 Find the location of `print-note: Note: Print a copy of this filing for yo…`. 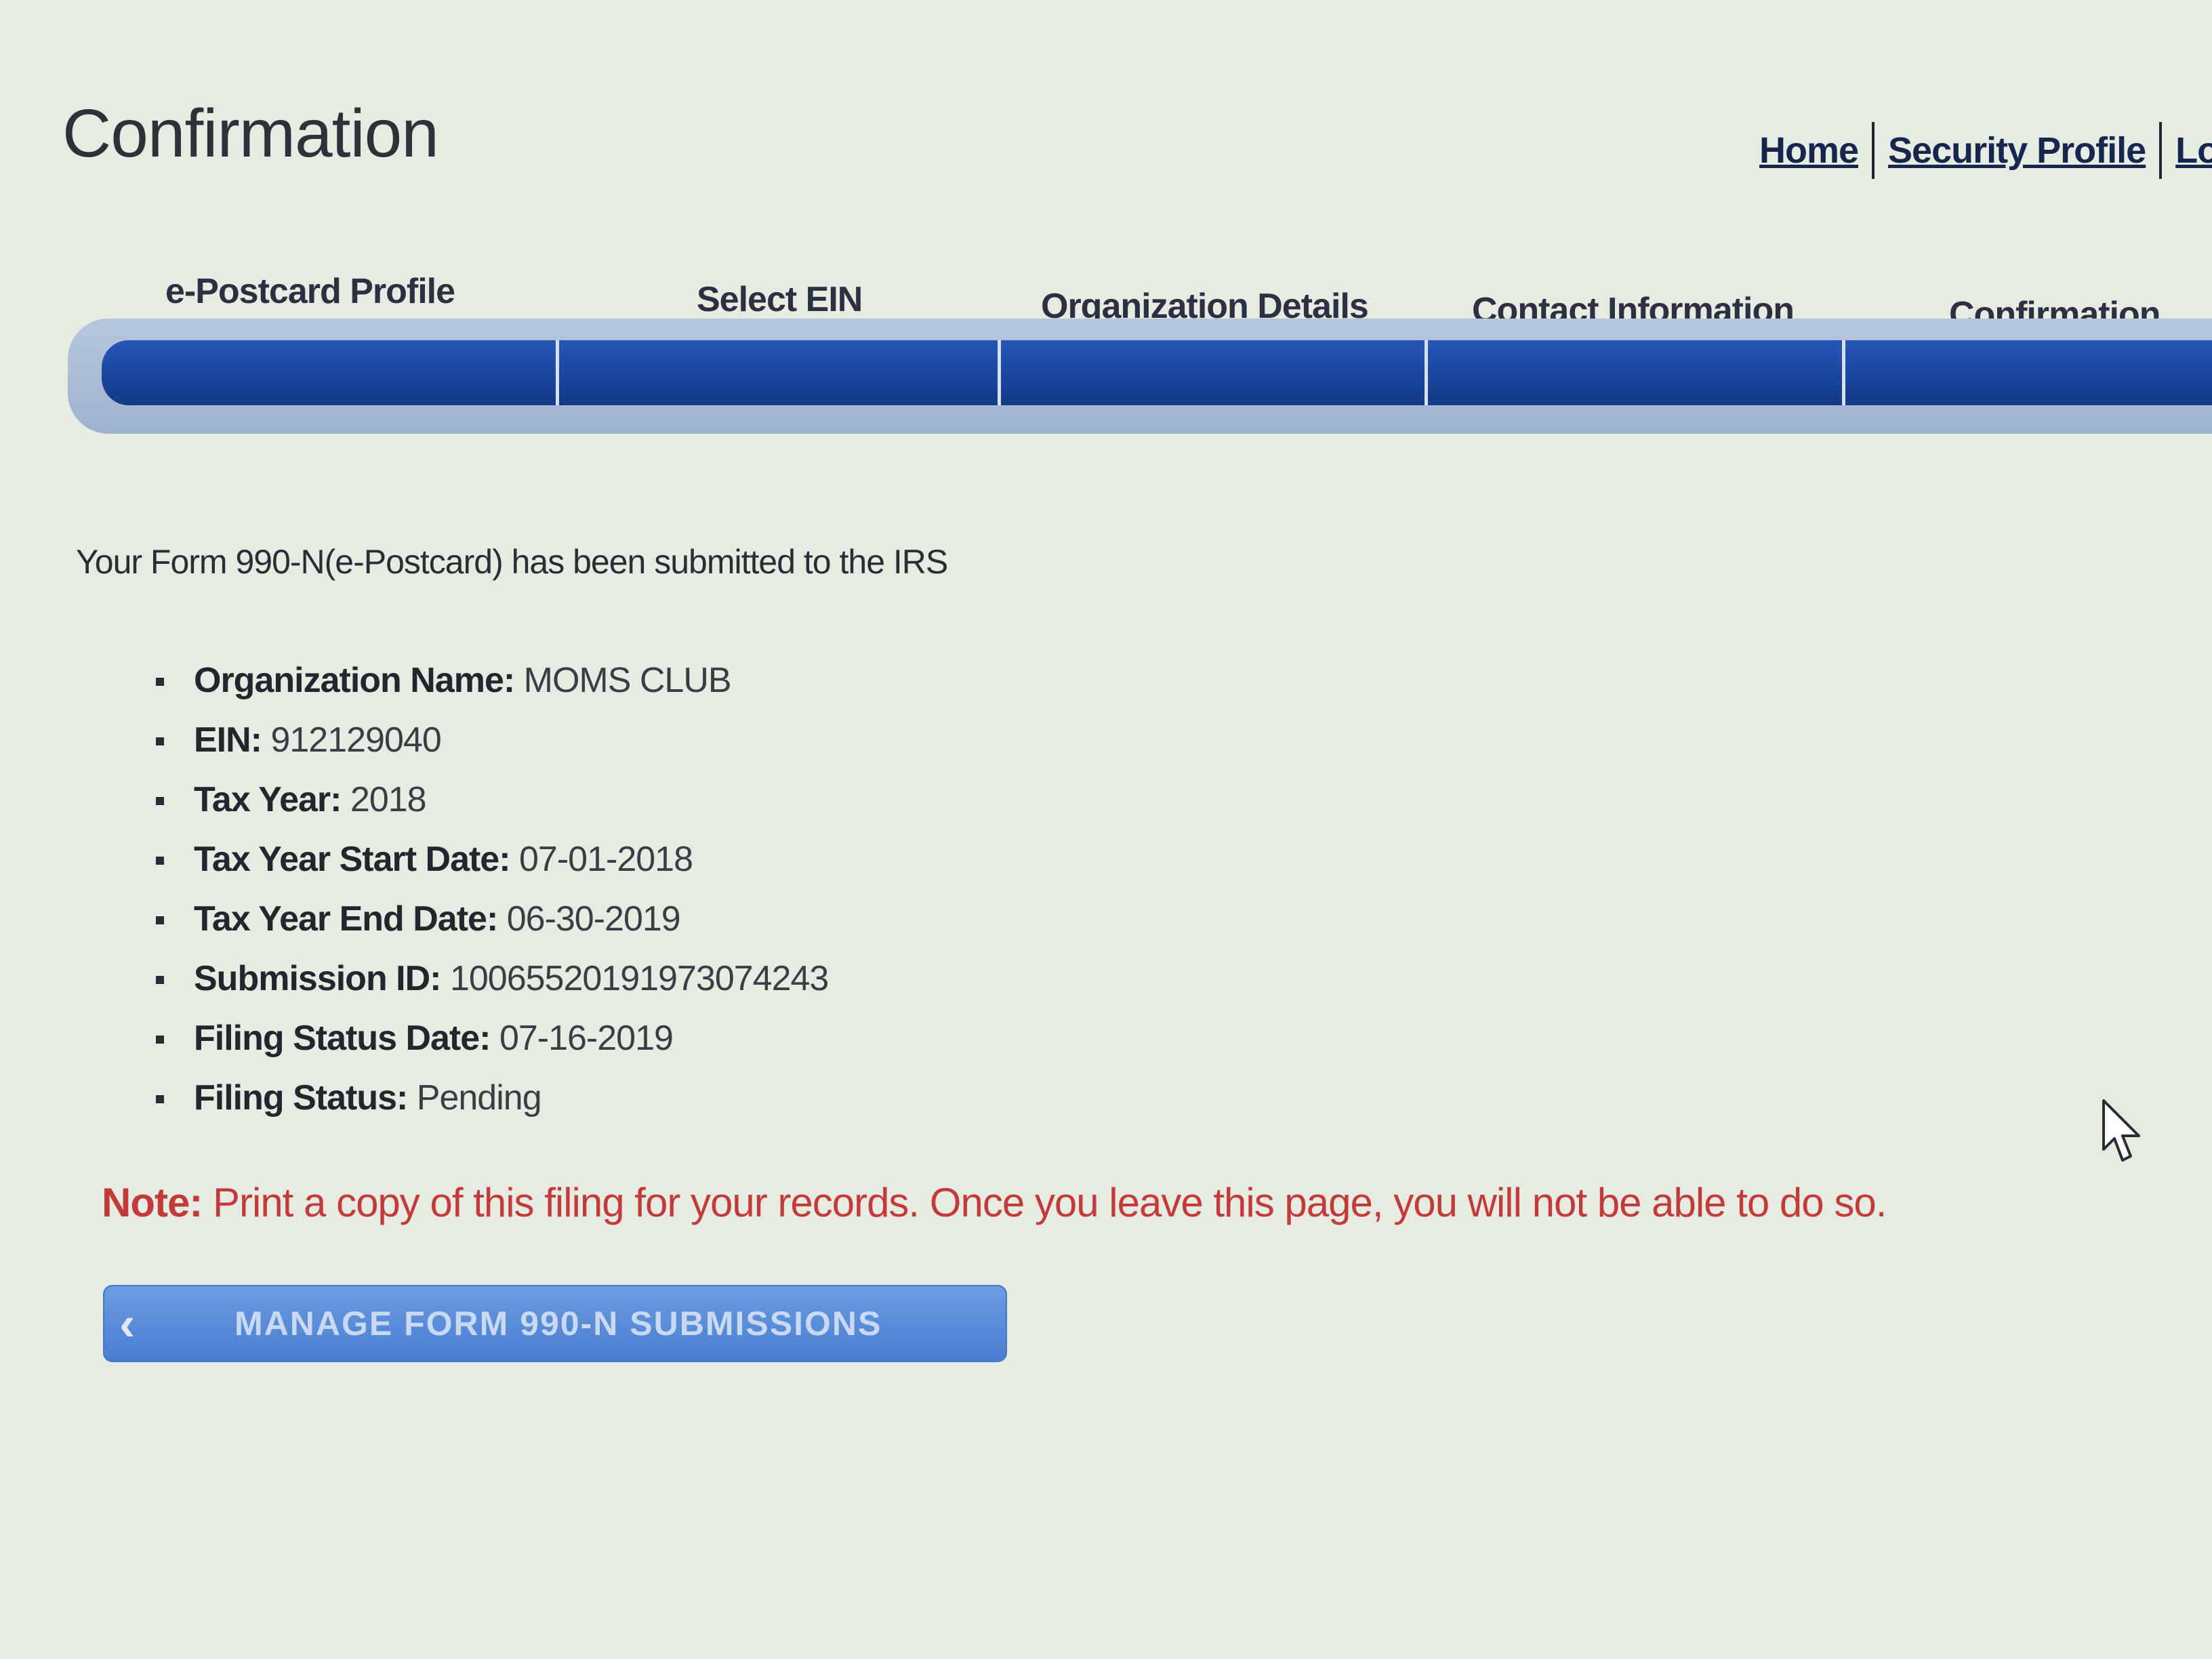

print-note: Note: Print a copy of this filing for yo… is located at coordinates (995, 1202).